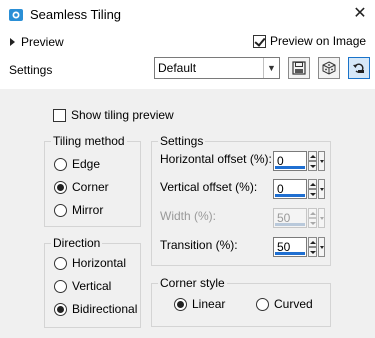  Describe the element at coordinates (360, 14) in the screenshot. I see `close-icon: ✕` at that location.